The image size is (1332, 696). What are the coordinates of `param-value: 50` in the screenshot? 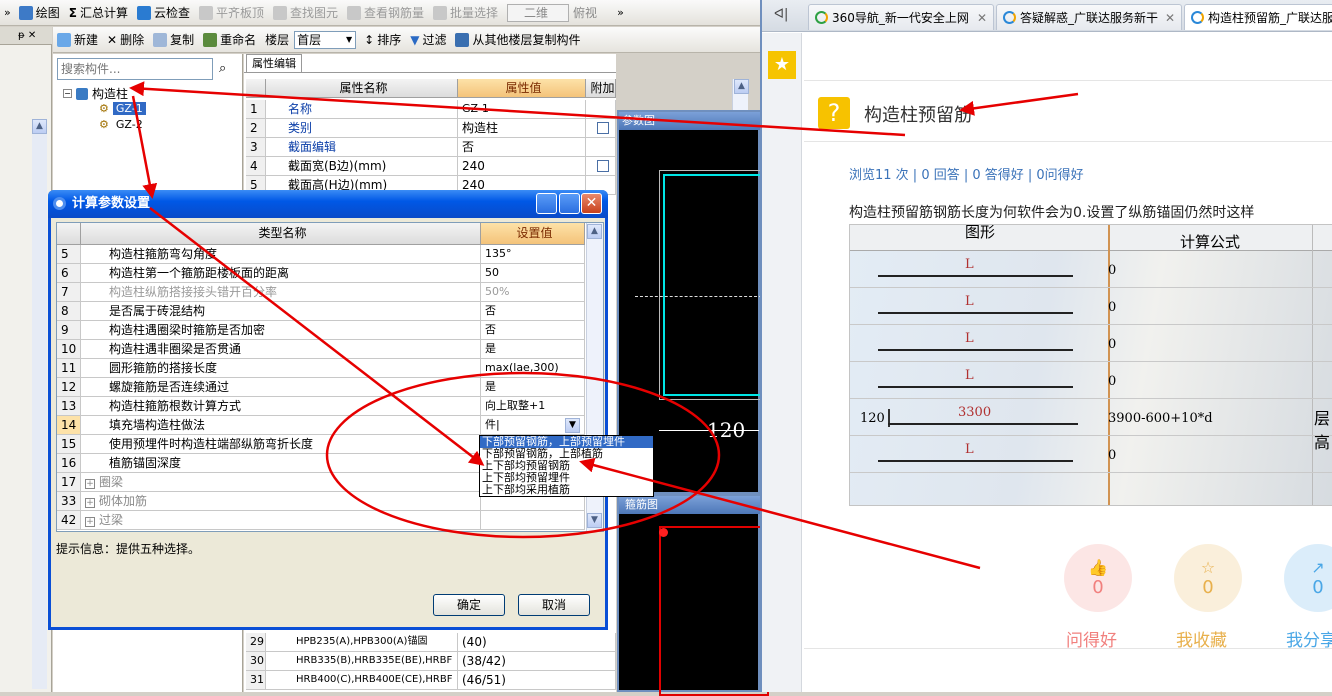 It's located at (533, 273).